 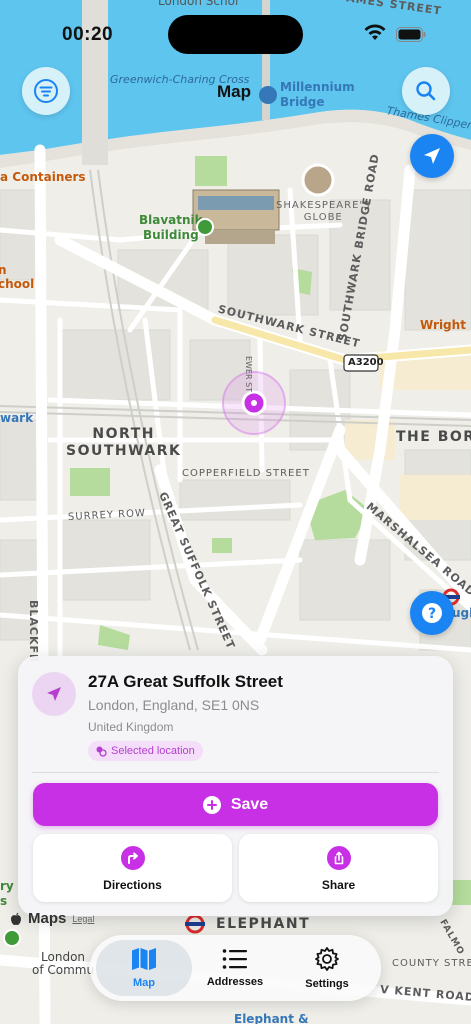 I want to click on map-label-county-street: COUNTY STREET, so click(x=431, y=963).